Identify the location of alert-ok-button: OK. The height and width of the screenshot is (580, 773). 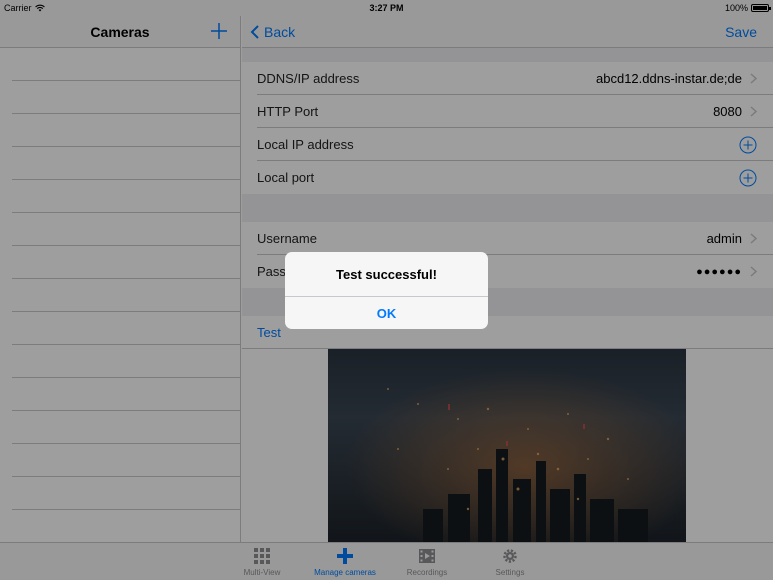
(386, 313).